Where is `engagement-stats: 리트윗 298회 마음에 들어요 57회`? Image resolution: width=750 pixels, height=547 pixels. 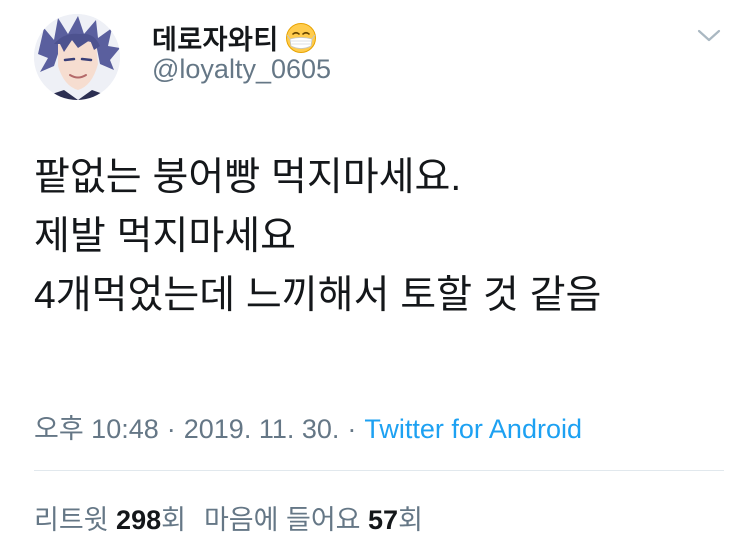
engagement-stats: 리트윗 298회 마음에 들어요 57회 is located at coordinates (228, 517).